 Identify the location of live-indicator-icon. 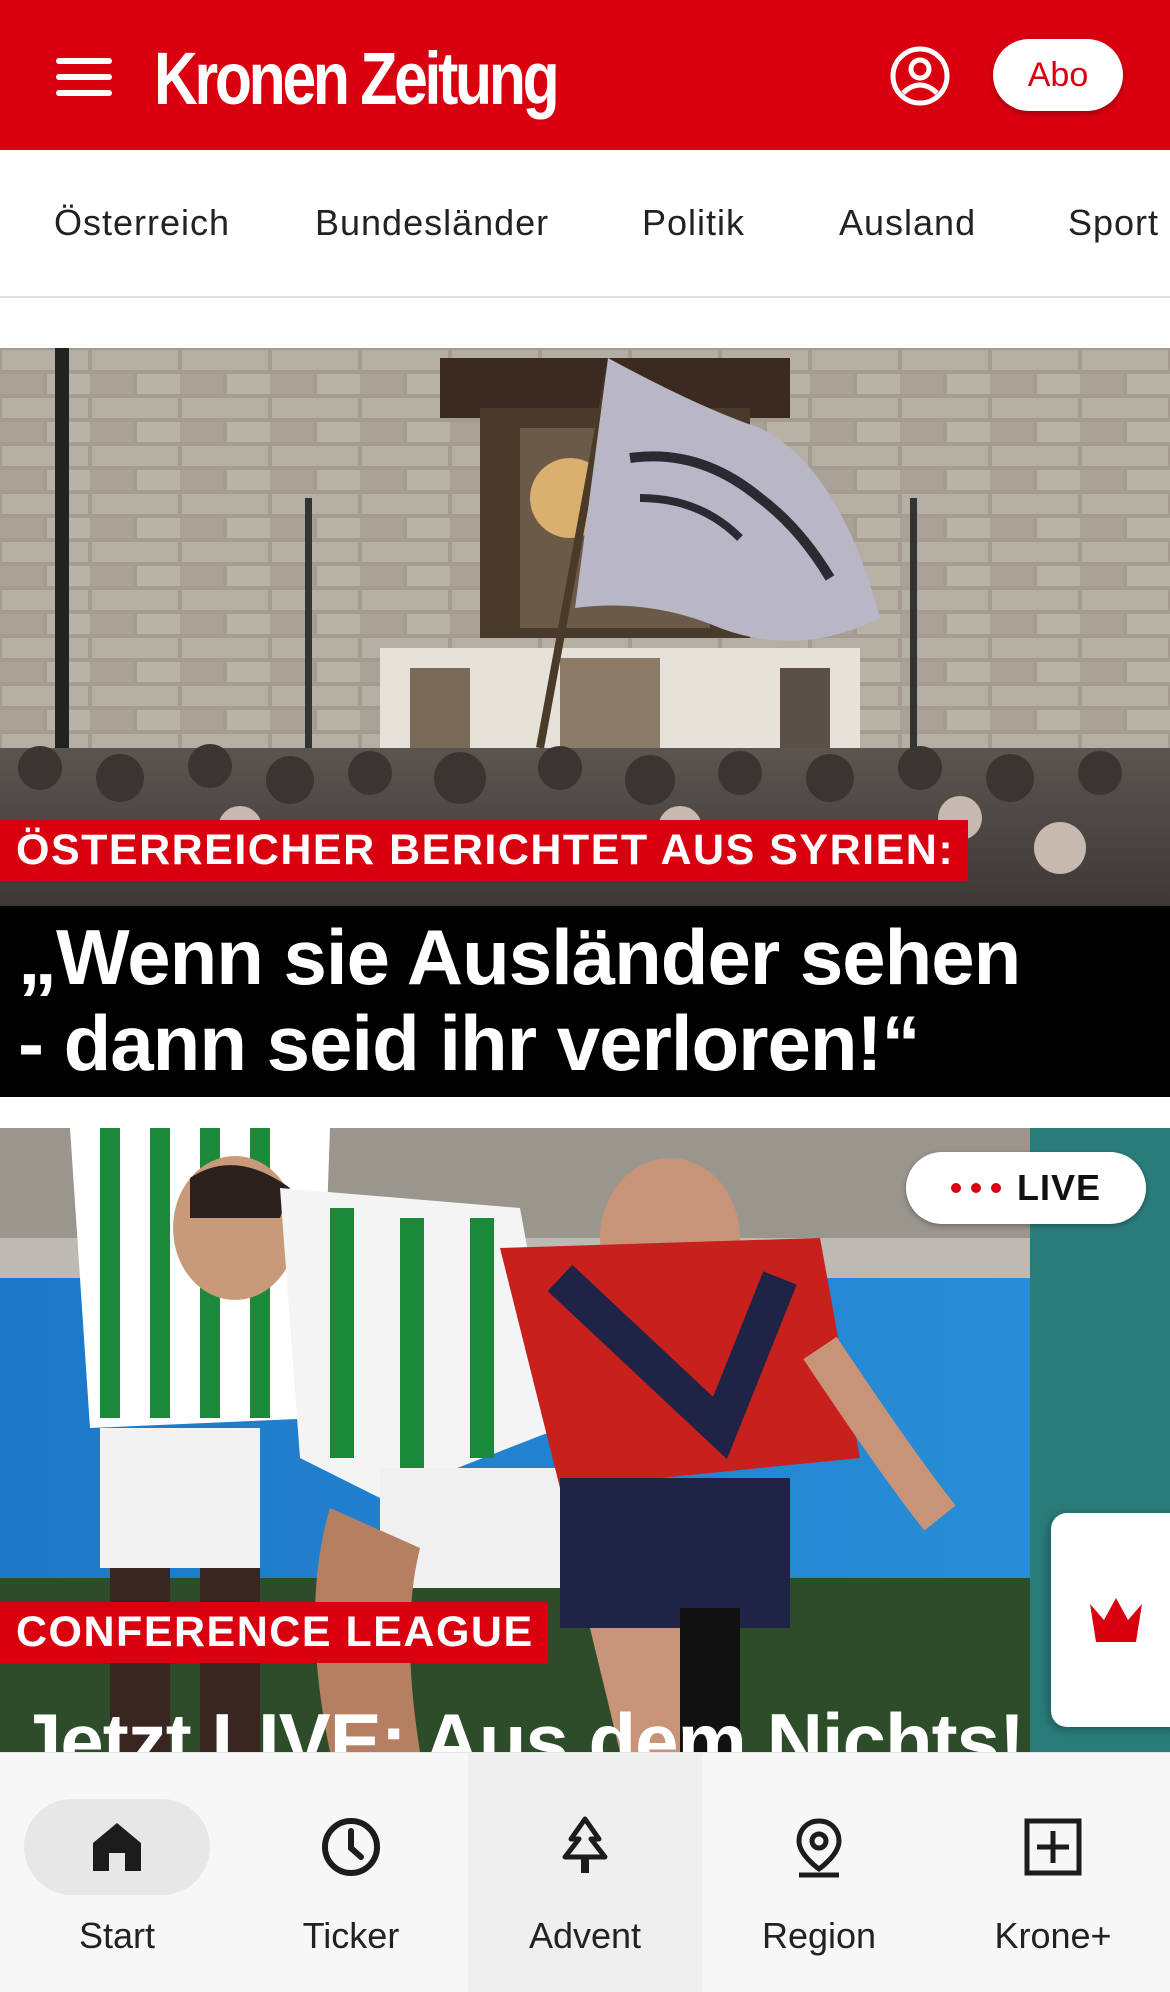
(975, 1188).